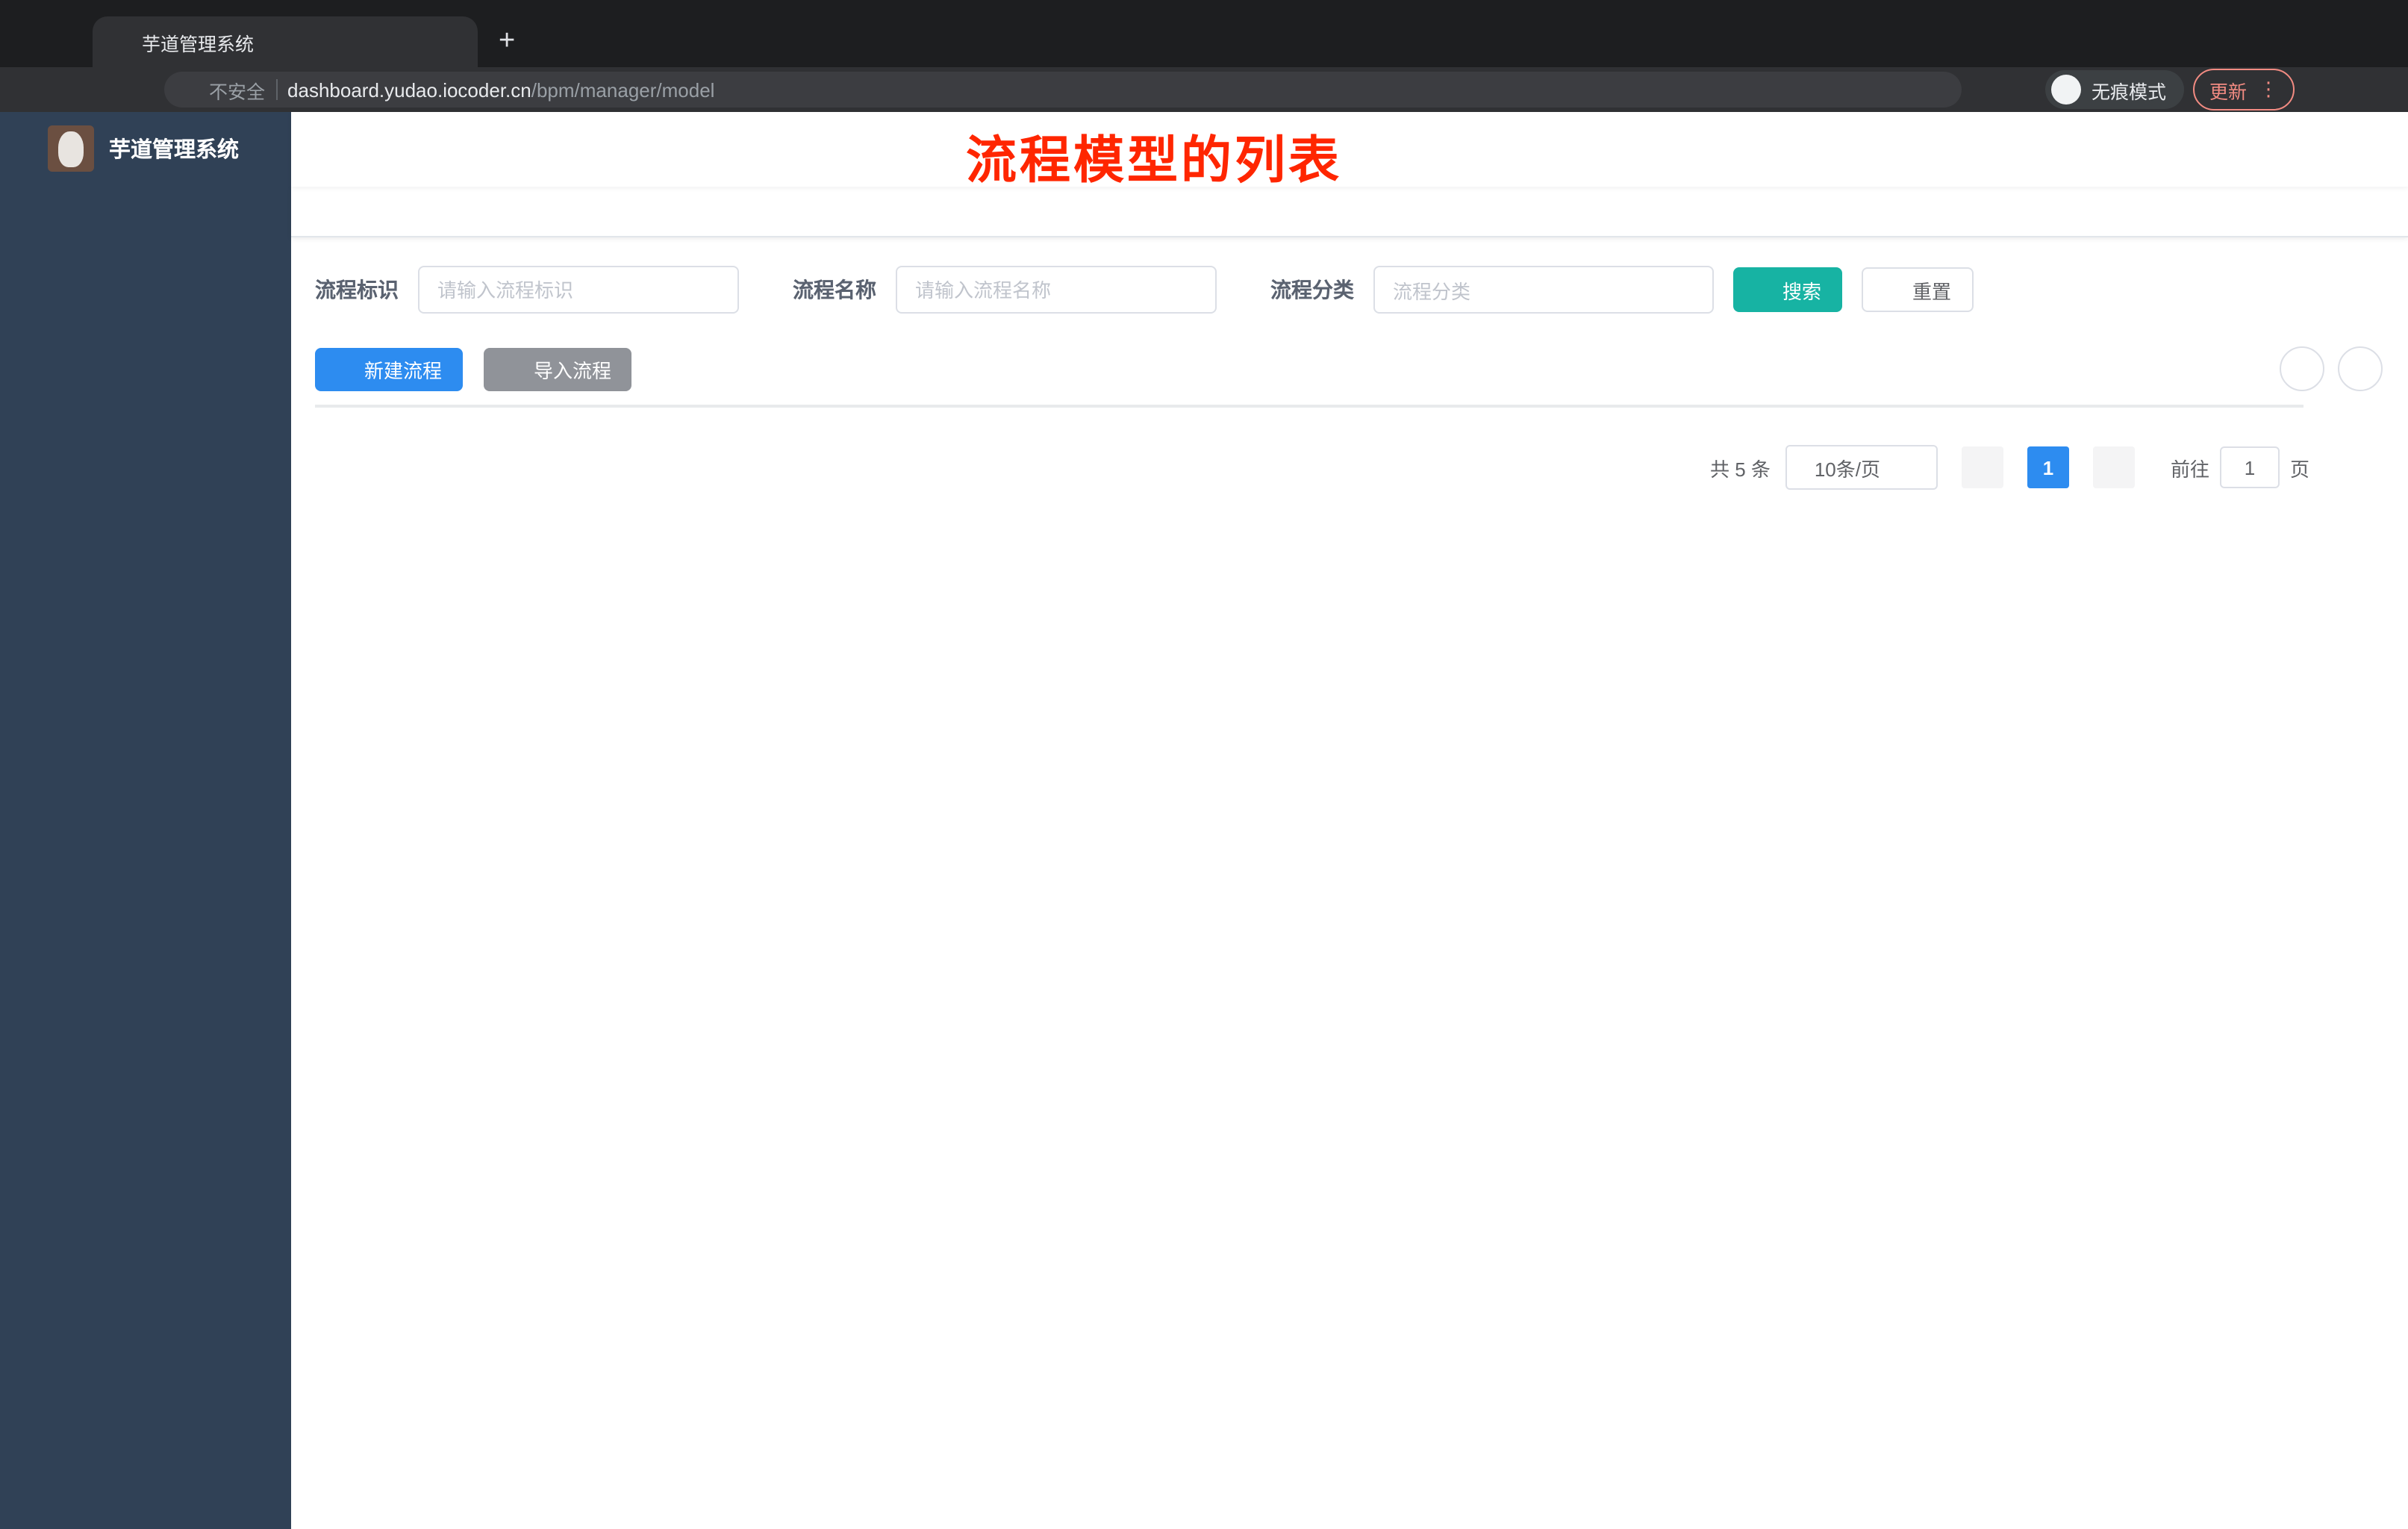  What do you see at coordinates (1312, 468) in the screenshot?
I see `pagination: 共 5 条 10条/页 1 前往 页` at bounding box center [1312, 468].